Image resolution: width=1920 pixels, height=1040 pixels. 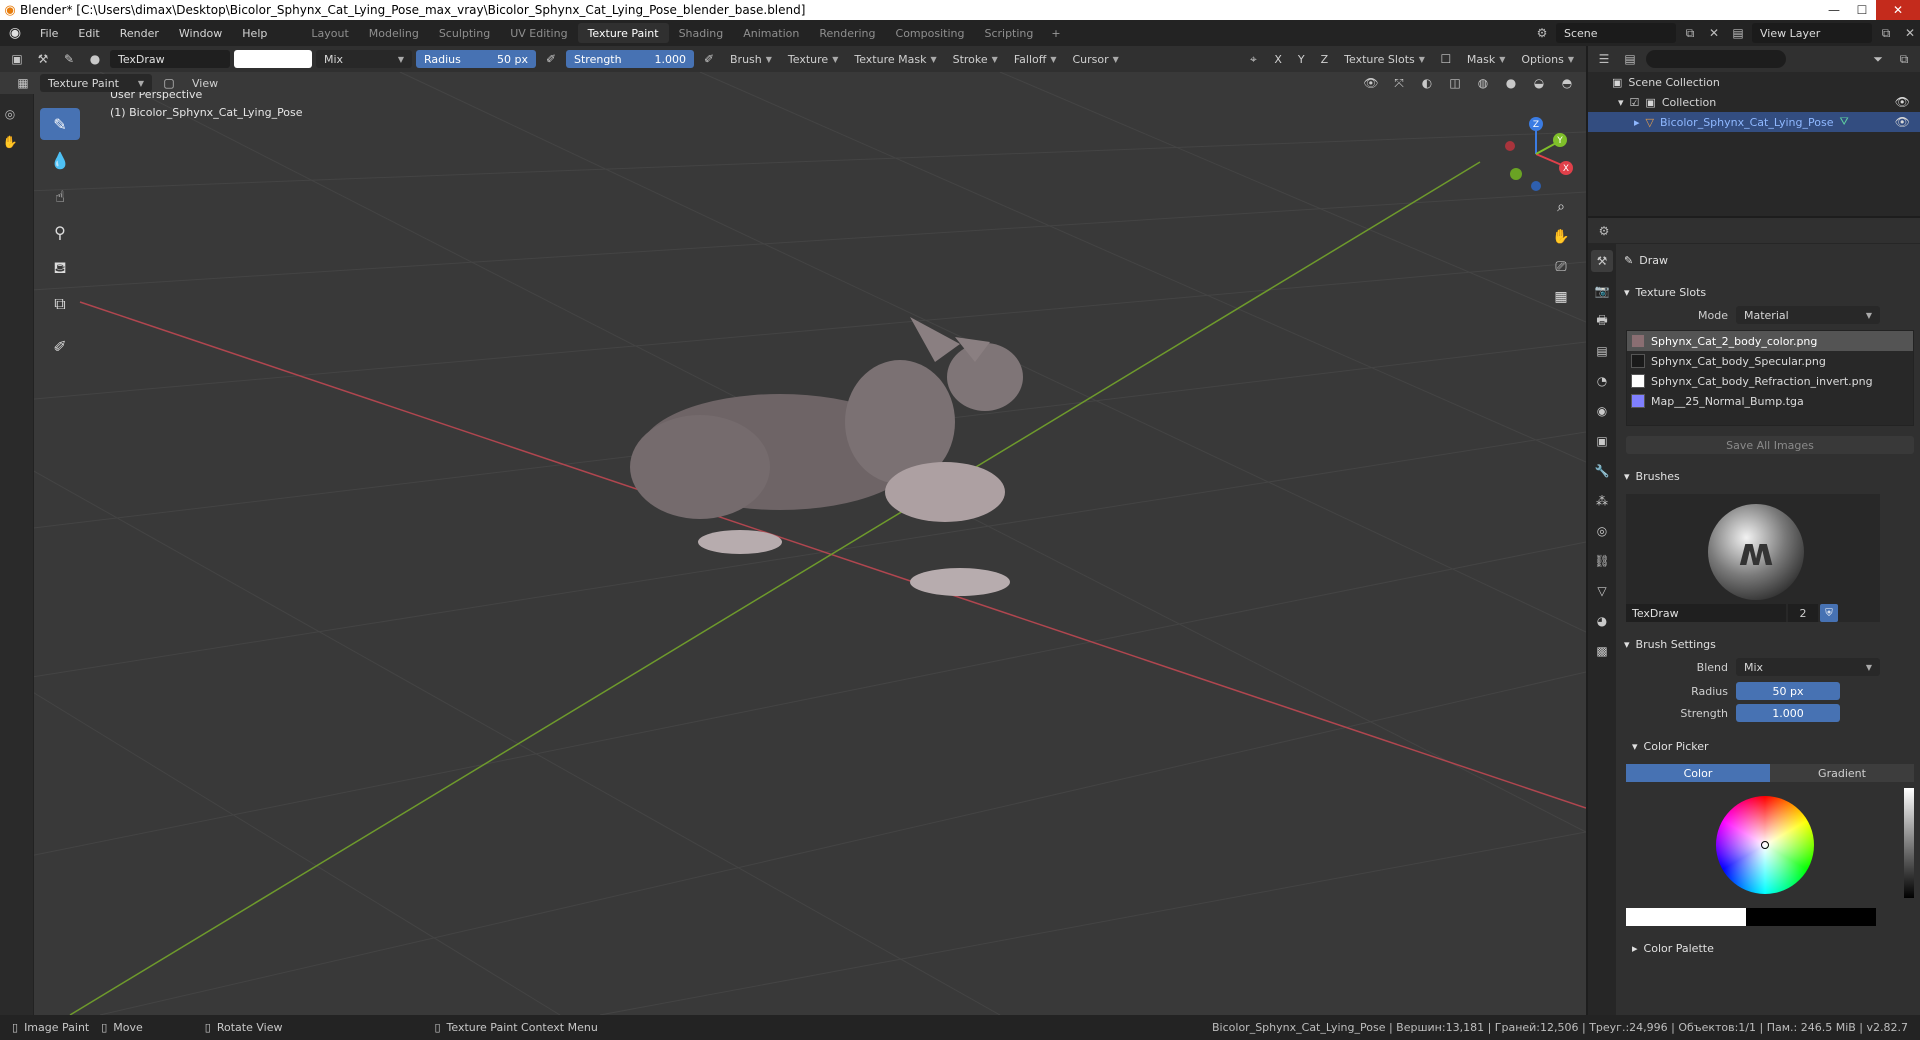 What do you see at coordinates (1898, 10) in the screenshot?
I see `close-button: ✕` at bounding box center [1898, 10].